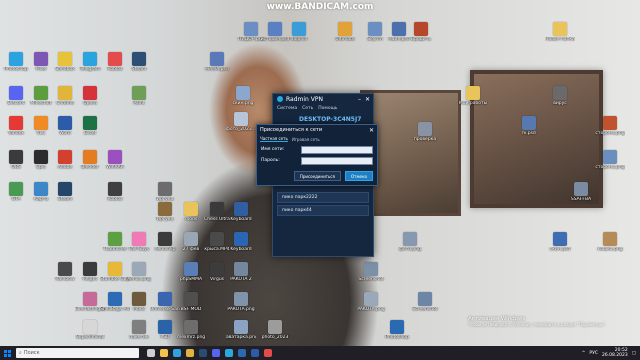 This screenshot has width=640, height=360. What do you see at coordinates (255, 353) in the screenshot?
I see `word-taskbar-icon` at bounding box center [255, 353].